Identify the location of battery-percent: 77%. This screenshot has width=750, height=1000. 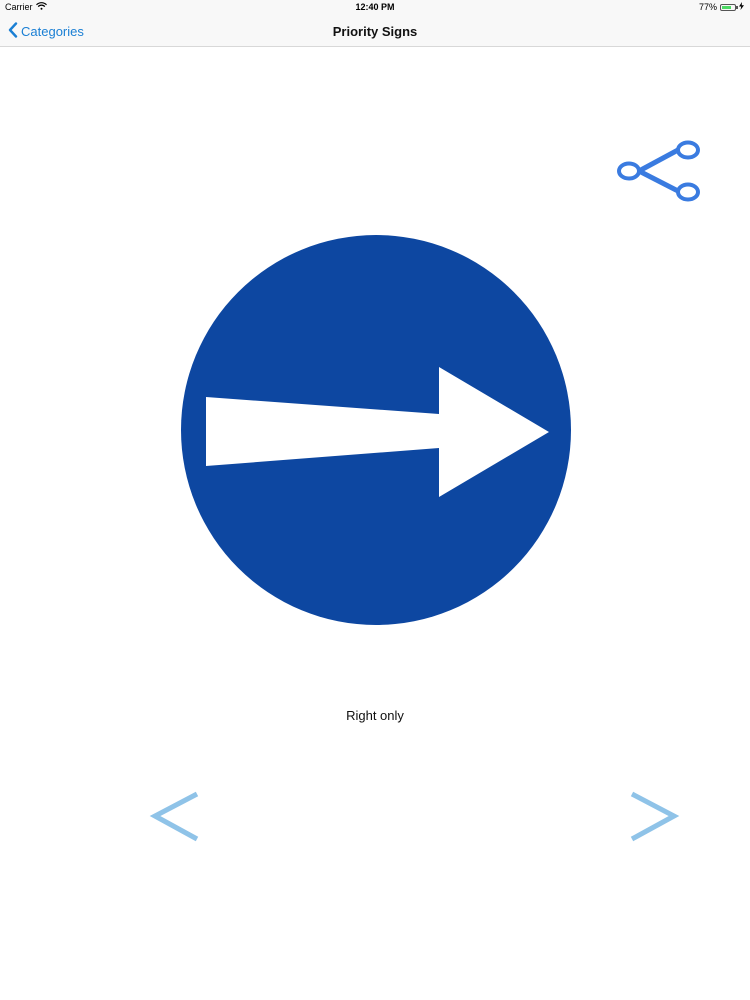
(707, 7).